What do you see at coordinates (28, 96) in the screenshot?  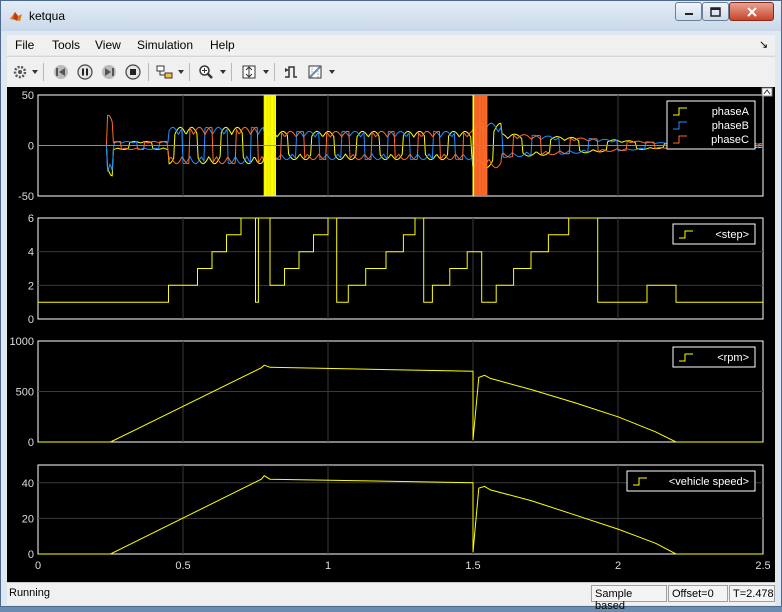 I see `y-tick-label: 50` at bounding box center [28, 96].